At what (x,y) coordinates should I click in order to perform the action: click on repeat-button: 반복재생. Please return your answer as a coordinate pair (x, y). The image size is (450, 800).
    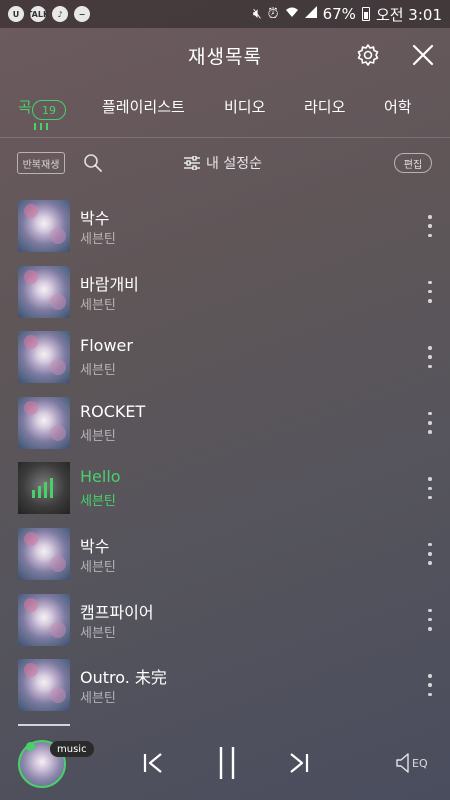
    Looking at the image, I should click on (41, 163).